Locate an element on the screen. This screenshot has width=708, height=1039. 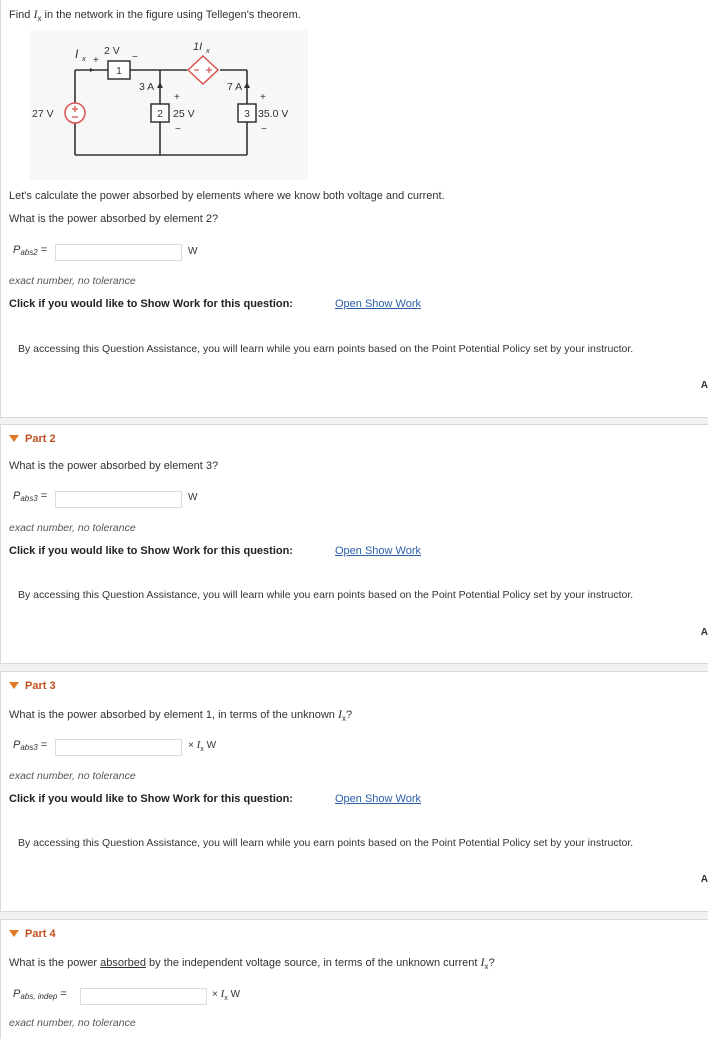
part-3-title: Part 3 is located at coordinates (32, 686).